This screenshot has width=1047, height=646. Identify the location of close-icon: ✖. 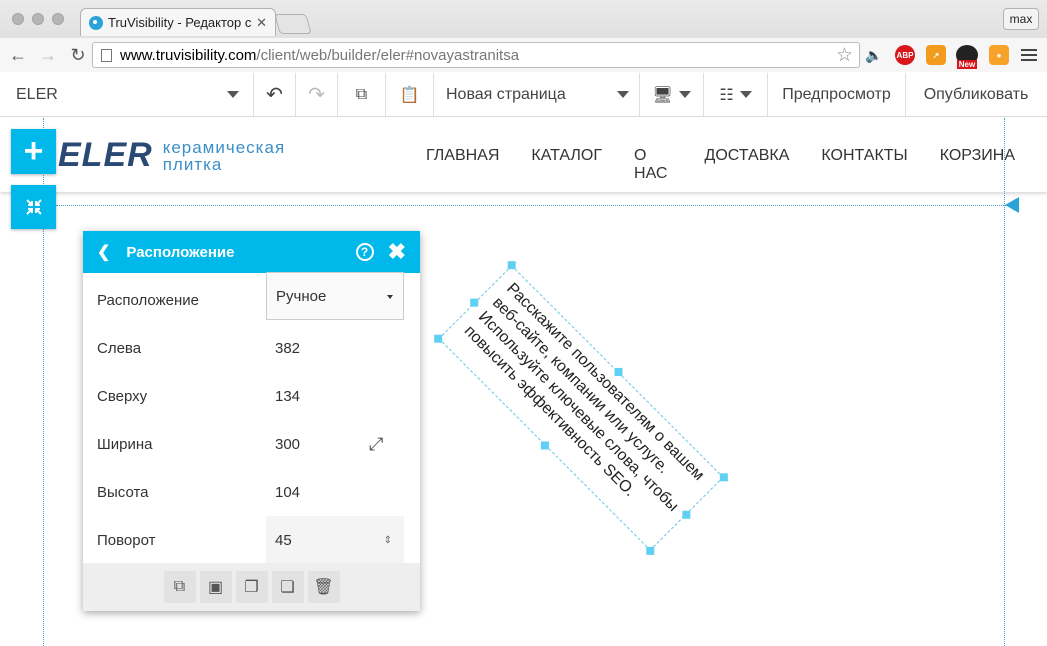
(397, 252).